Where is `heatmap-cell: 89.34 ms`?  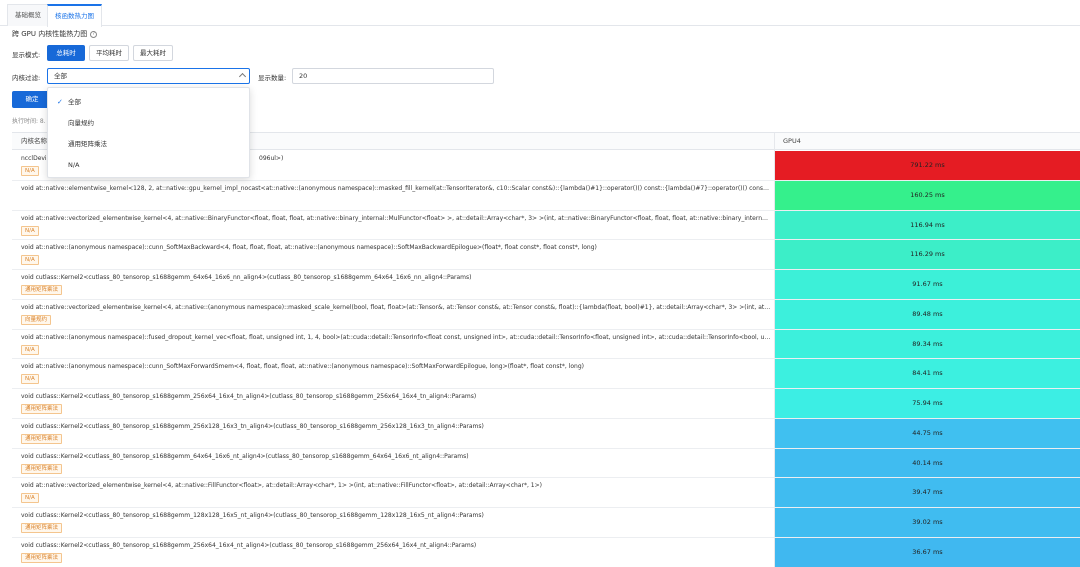
heatmap-cell: 89.34 ms is located at coordinates (927, 344).